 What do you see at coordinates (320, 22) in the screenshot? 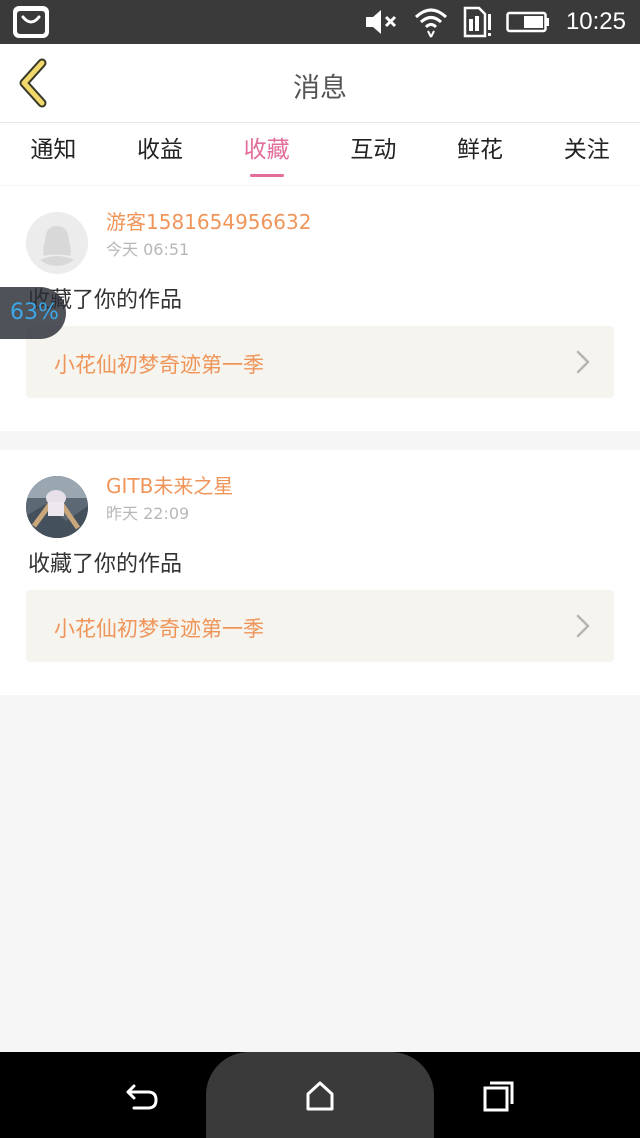
I see `status-bar: 10:25` at bounding box center [320, 22].